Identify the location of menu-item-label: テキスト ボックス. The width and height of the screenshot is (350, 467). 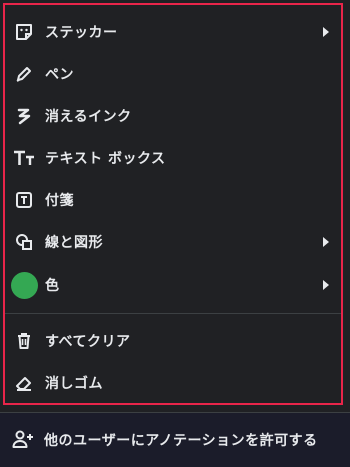
(105, 159).